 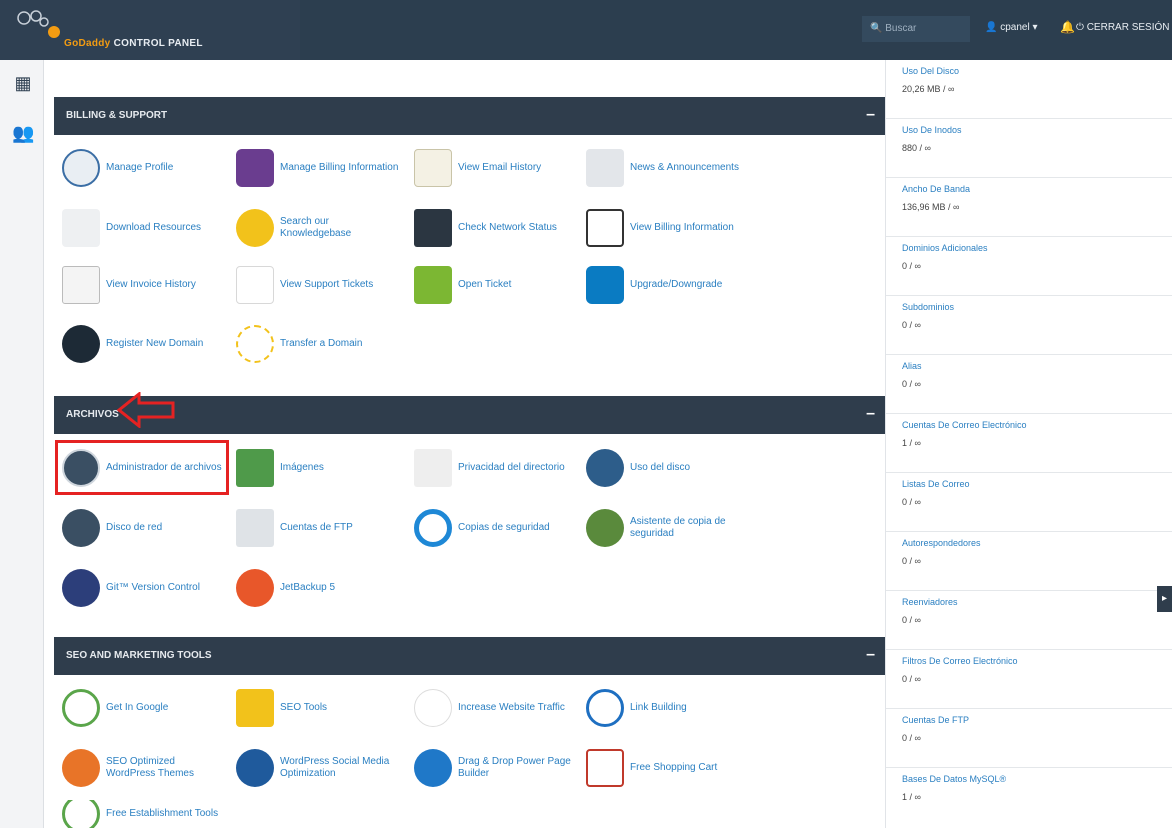 I want to click on logo-area: GoDaddy CONTROL PANEL, so click(x=150, y=30).